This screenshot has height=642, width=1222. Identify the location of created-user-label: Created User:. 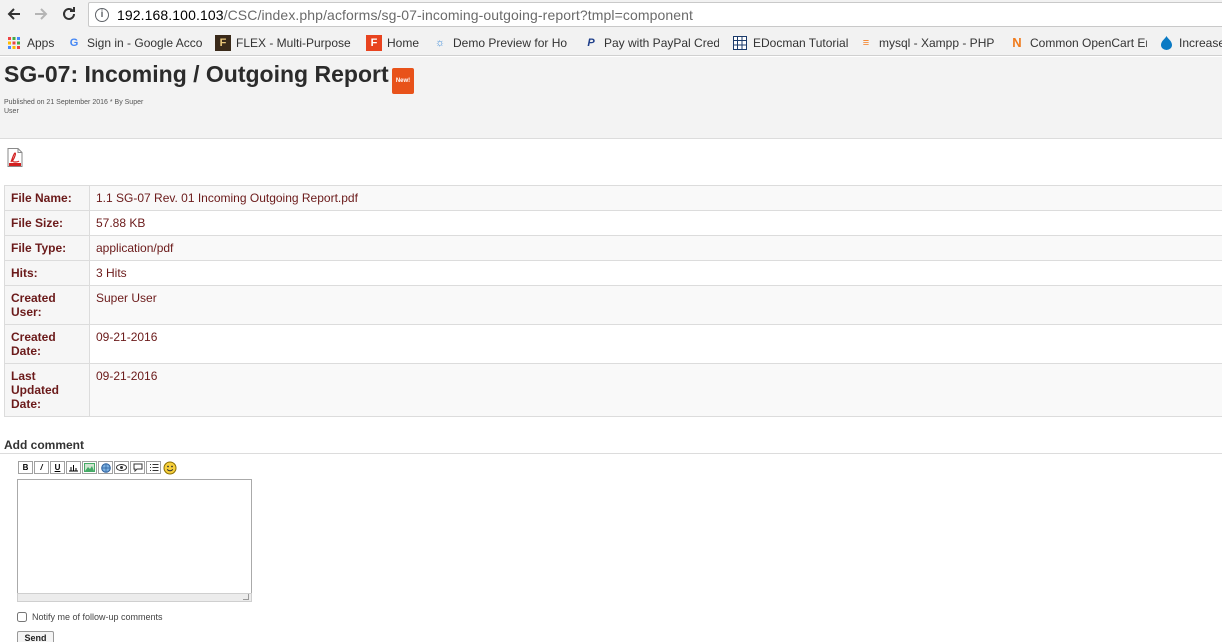
(47, 305).